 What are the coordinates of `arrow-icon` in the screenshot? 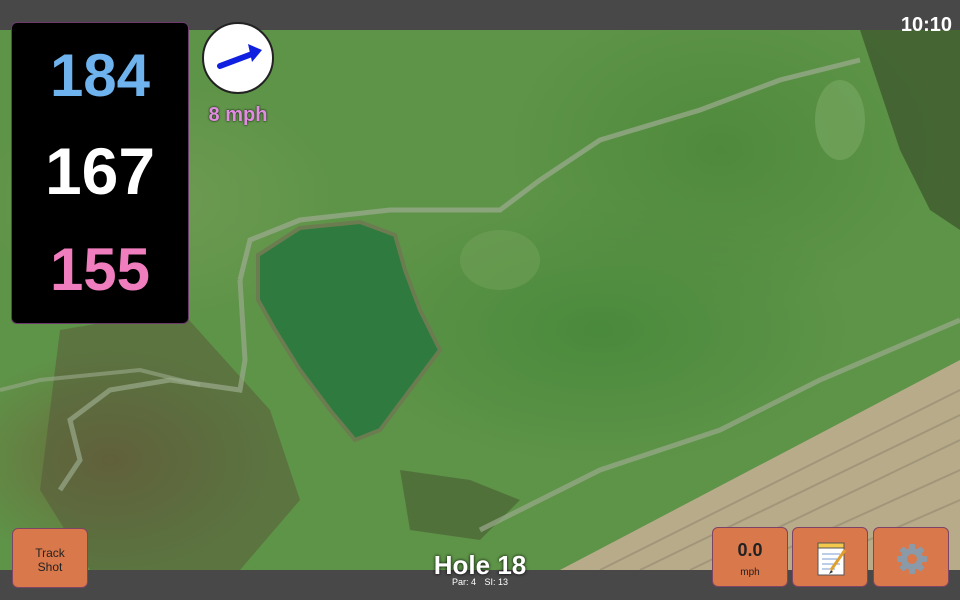 It's located at (239, 56).